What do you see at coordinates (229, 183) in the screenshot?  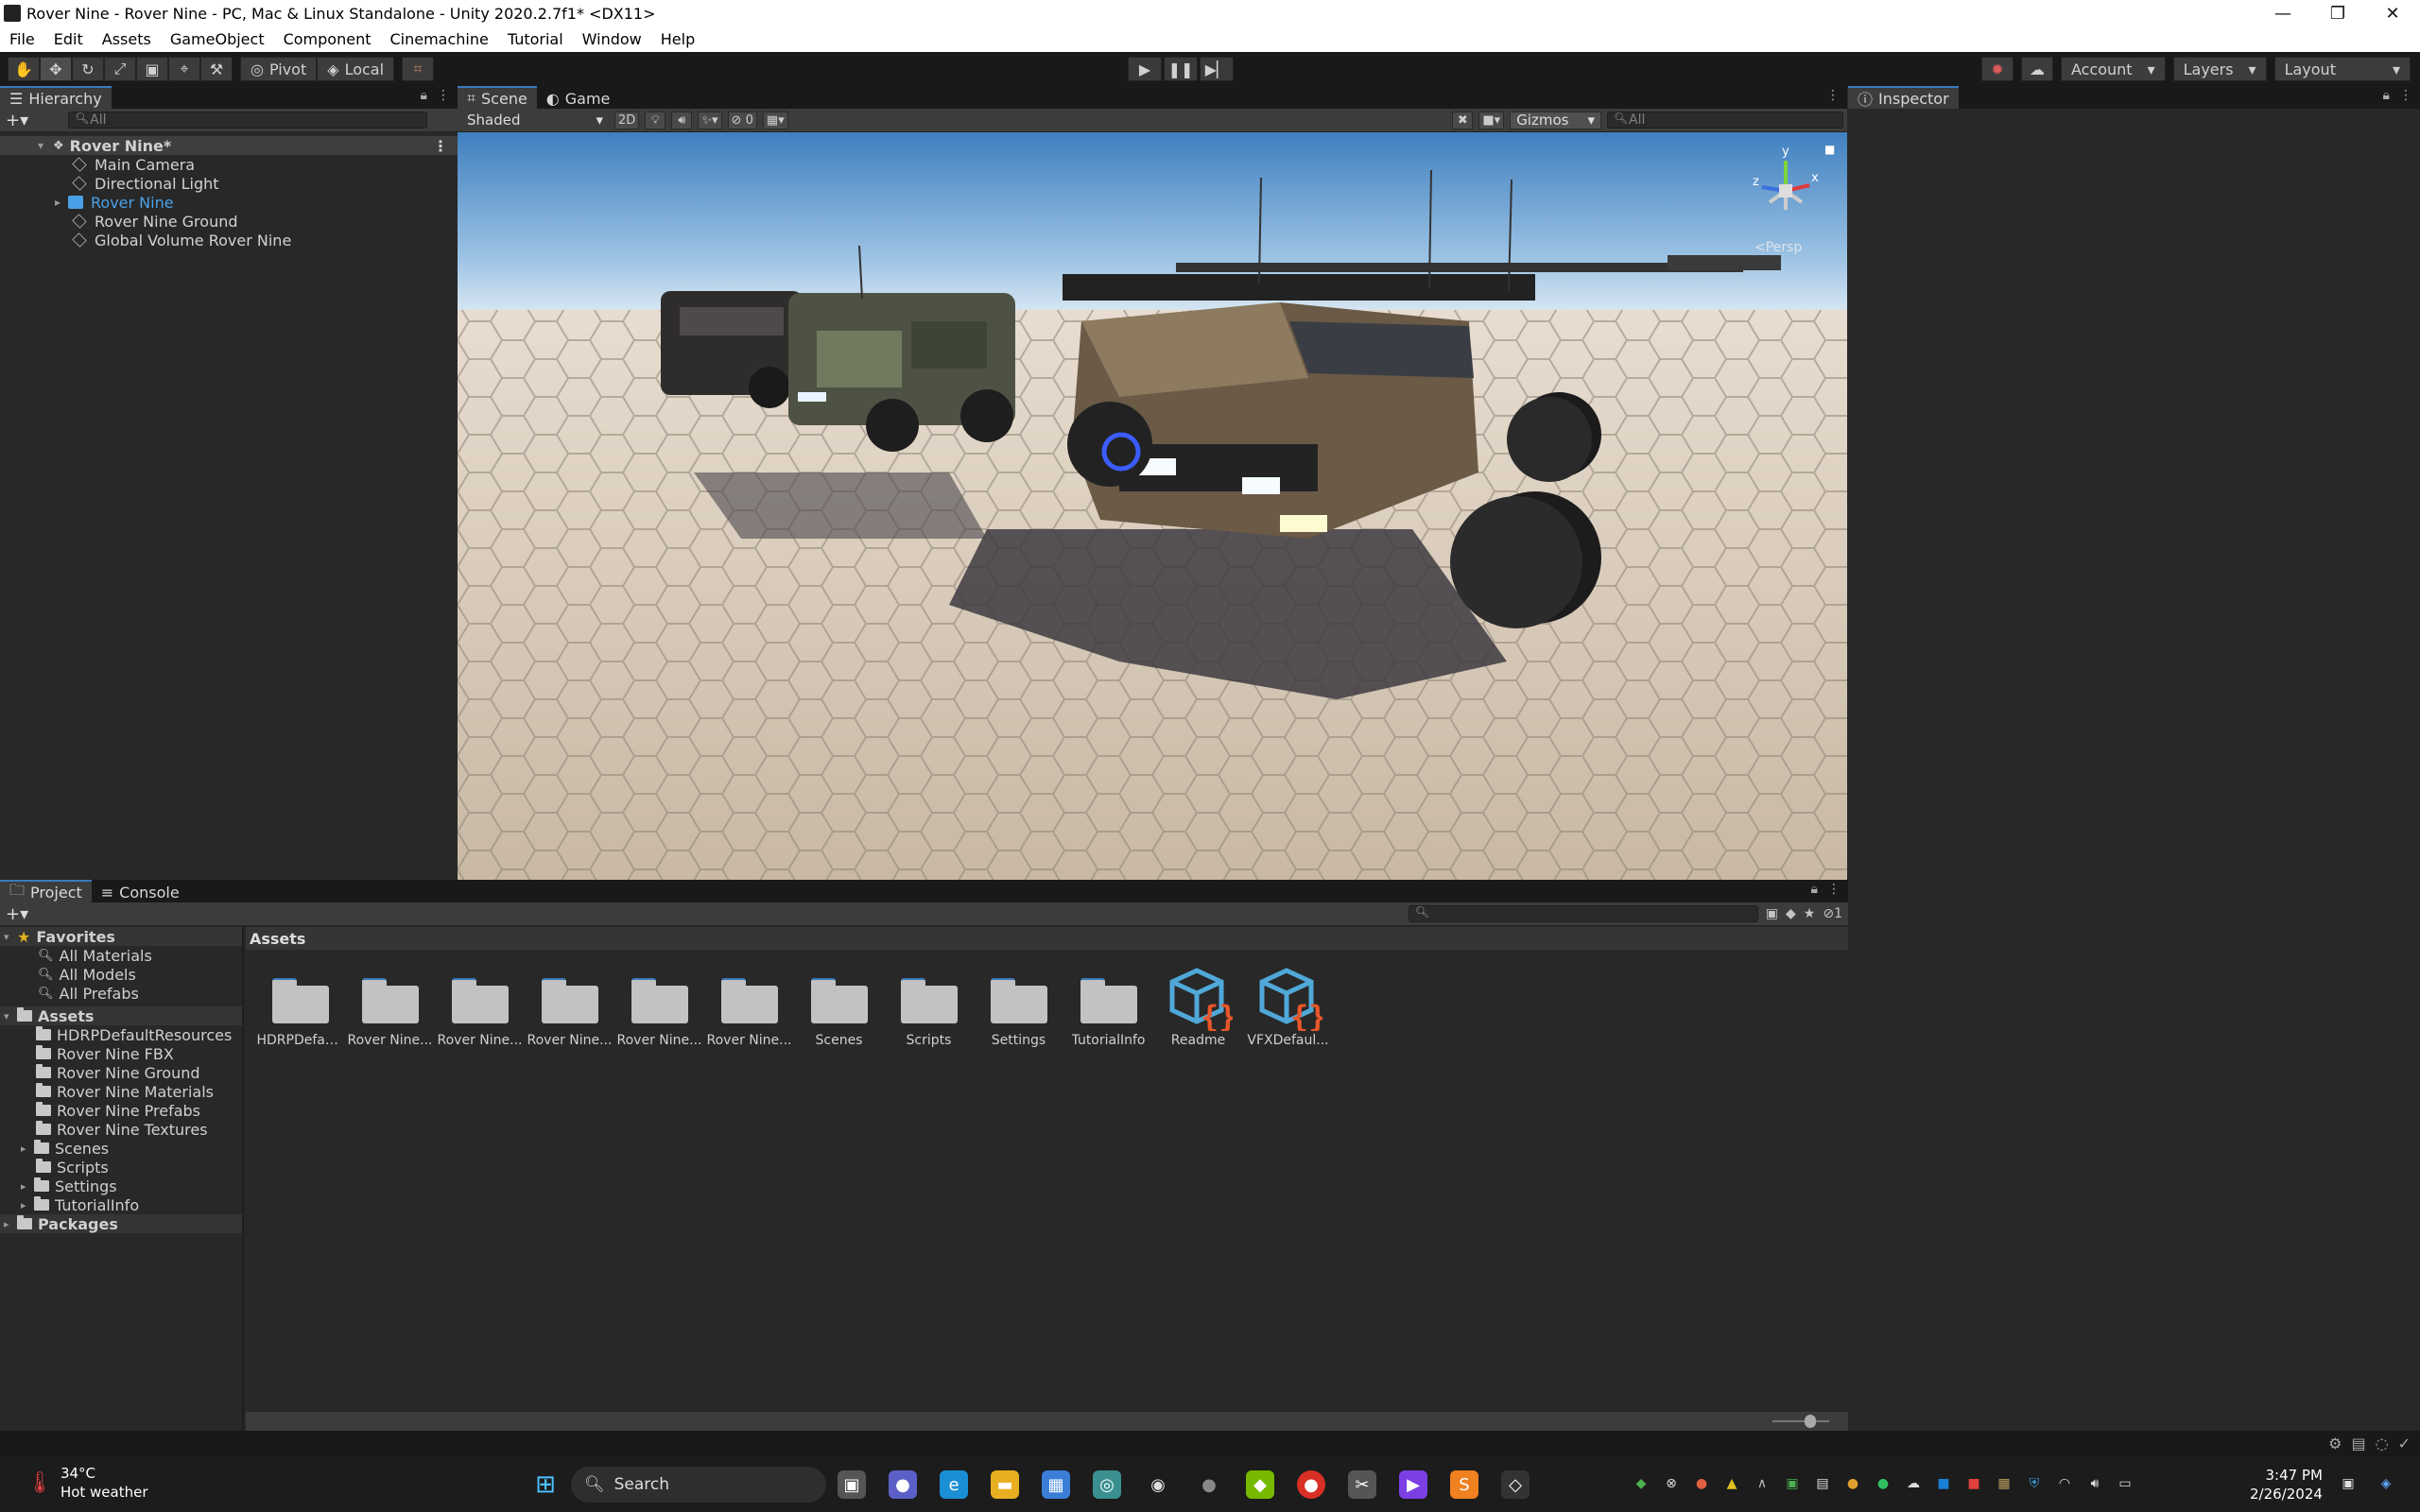 I see `hierarchy-item-directional-light: Directional Light` at bounding box center [229, 183].